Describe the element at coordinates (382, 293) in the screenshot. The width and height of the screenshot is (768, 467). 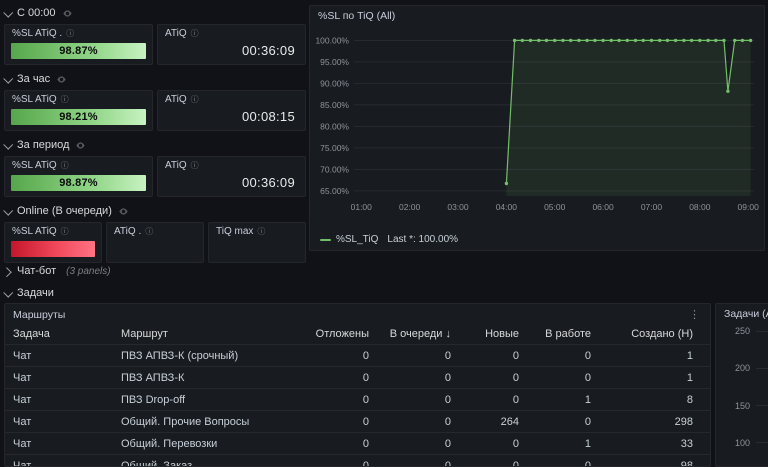
I see `row-header-tasks: Задачи` at that location.